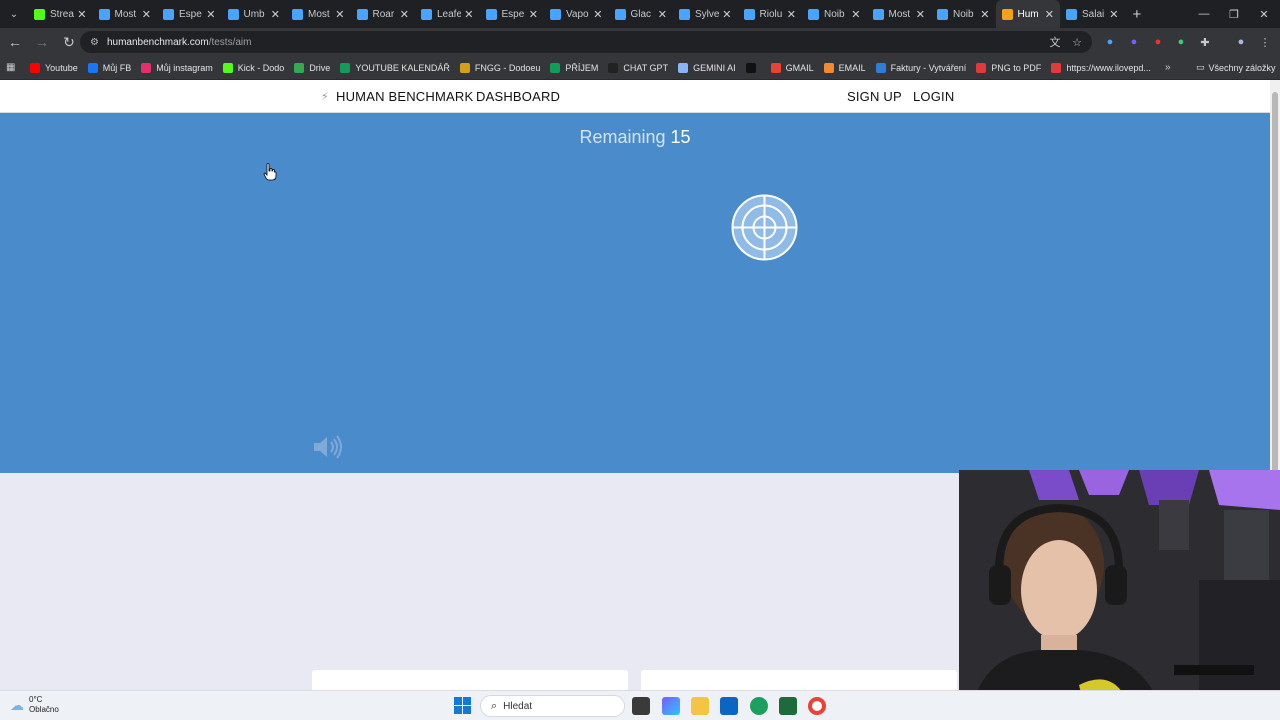 The image size is (1280, 720). Describe the element at coordinates (14, 14) in the screenshot. I see `tab-search-icon: ⌄` at that location.